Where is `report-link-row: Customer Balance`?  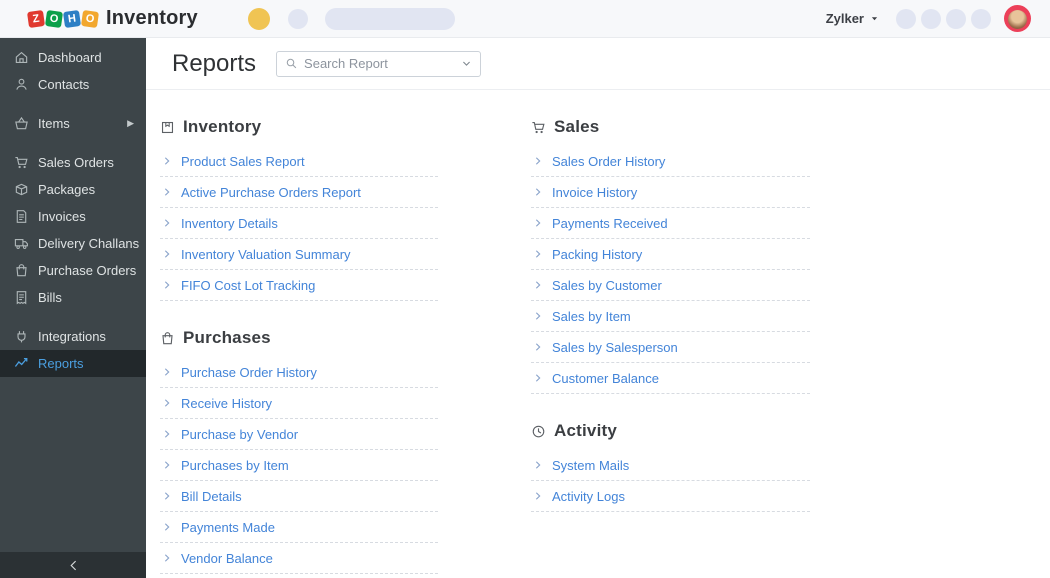
report-link-row: Customer Balance is located at coordinates (670, 378).